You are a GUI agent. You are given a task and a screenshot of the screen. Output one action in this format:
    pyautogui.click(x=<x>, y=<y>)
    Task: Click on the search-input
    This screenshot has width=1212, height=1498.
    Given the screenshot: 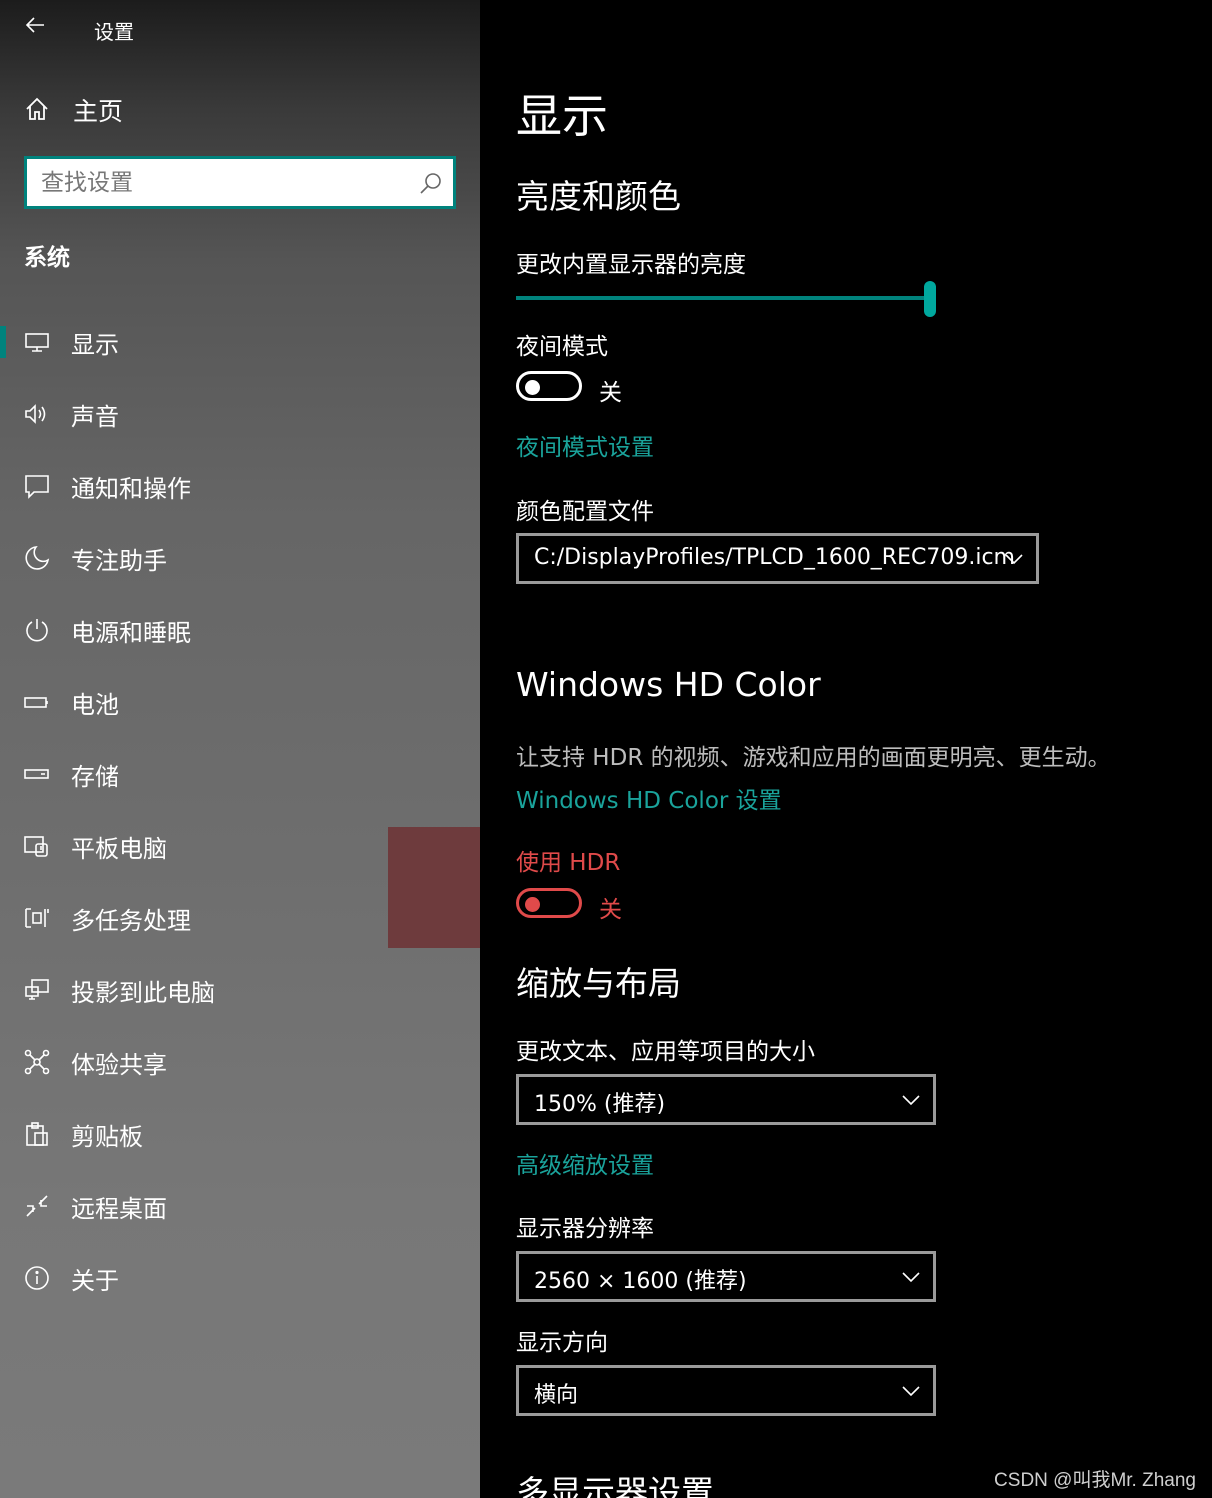 What is the action you would take?
    pyautogui.click(x=226, y=183)
    